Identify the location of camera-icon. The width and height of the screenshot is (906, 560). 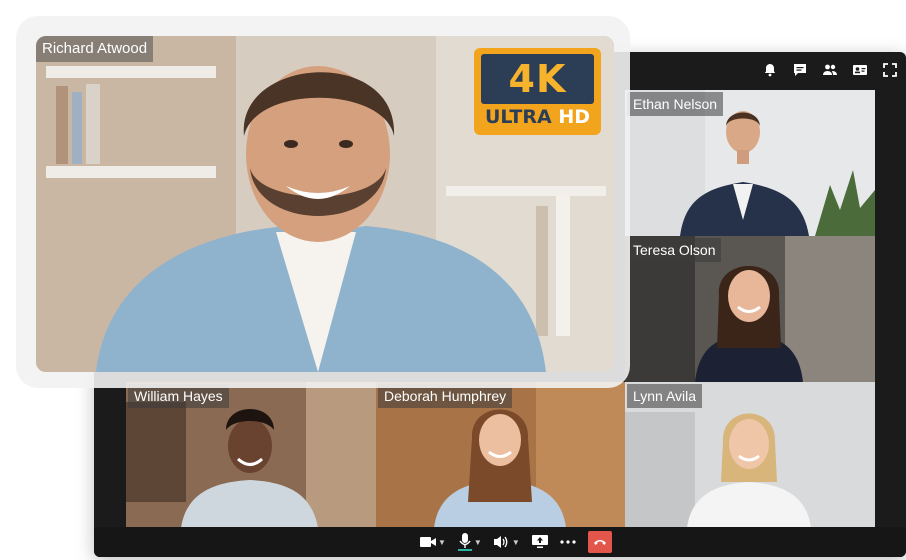
(428, 542).